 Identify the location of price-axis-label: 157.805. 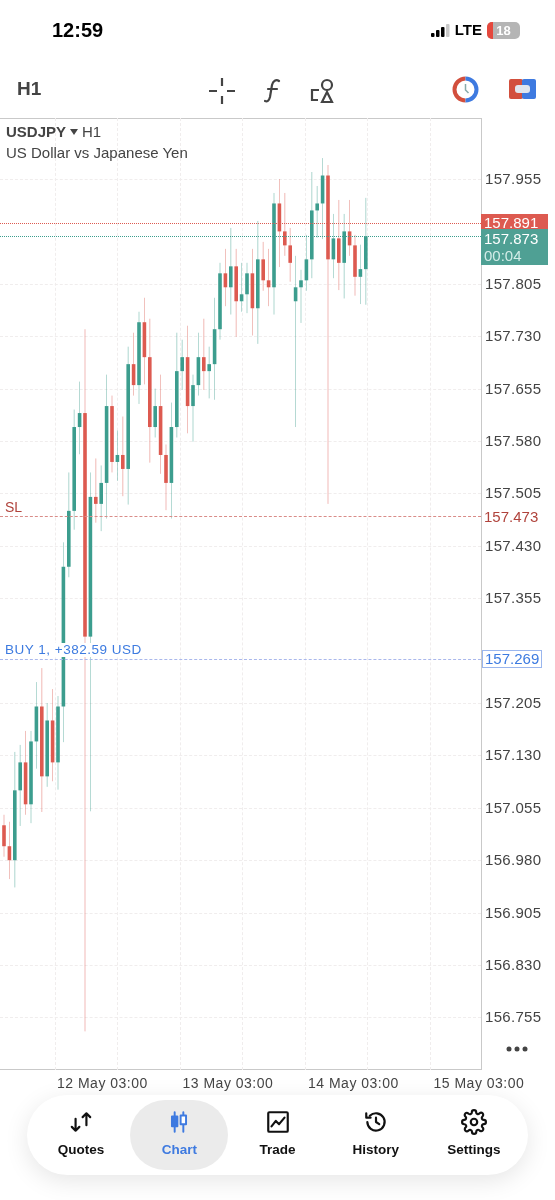
(513, 283).